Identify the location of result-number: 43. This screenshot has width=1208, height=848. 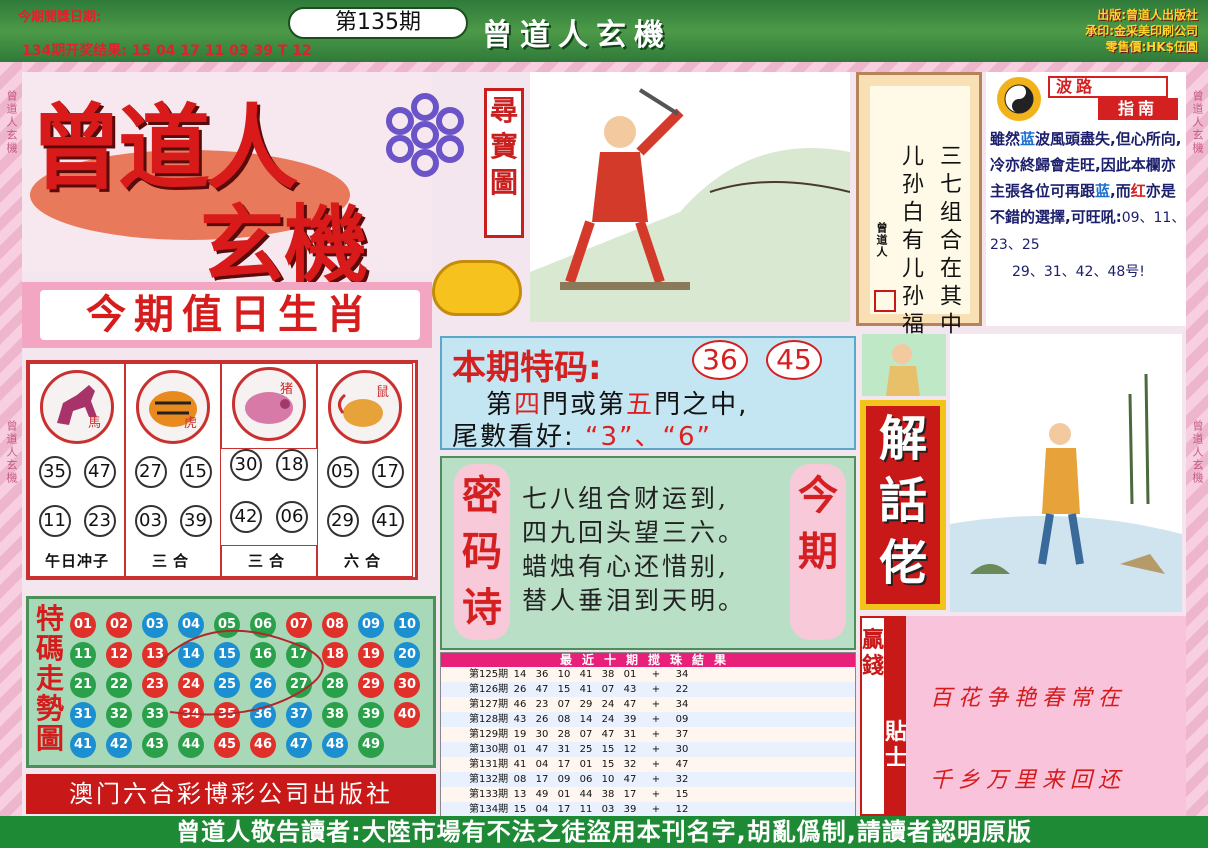
(520, 719).